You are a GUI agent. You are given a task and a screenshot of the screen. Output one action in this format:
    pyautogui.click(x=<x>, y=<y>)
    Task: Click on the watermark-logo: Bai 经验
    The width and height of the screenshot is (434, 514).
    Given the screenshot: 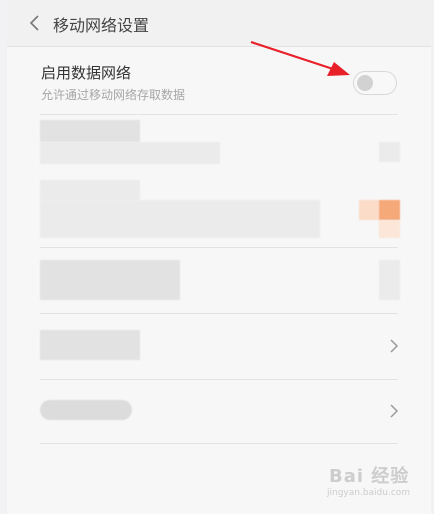 What is the action you would take?
    pyautogui.click(x=369, y=476)
    